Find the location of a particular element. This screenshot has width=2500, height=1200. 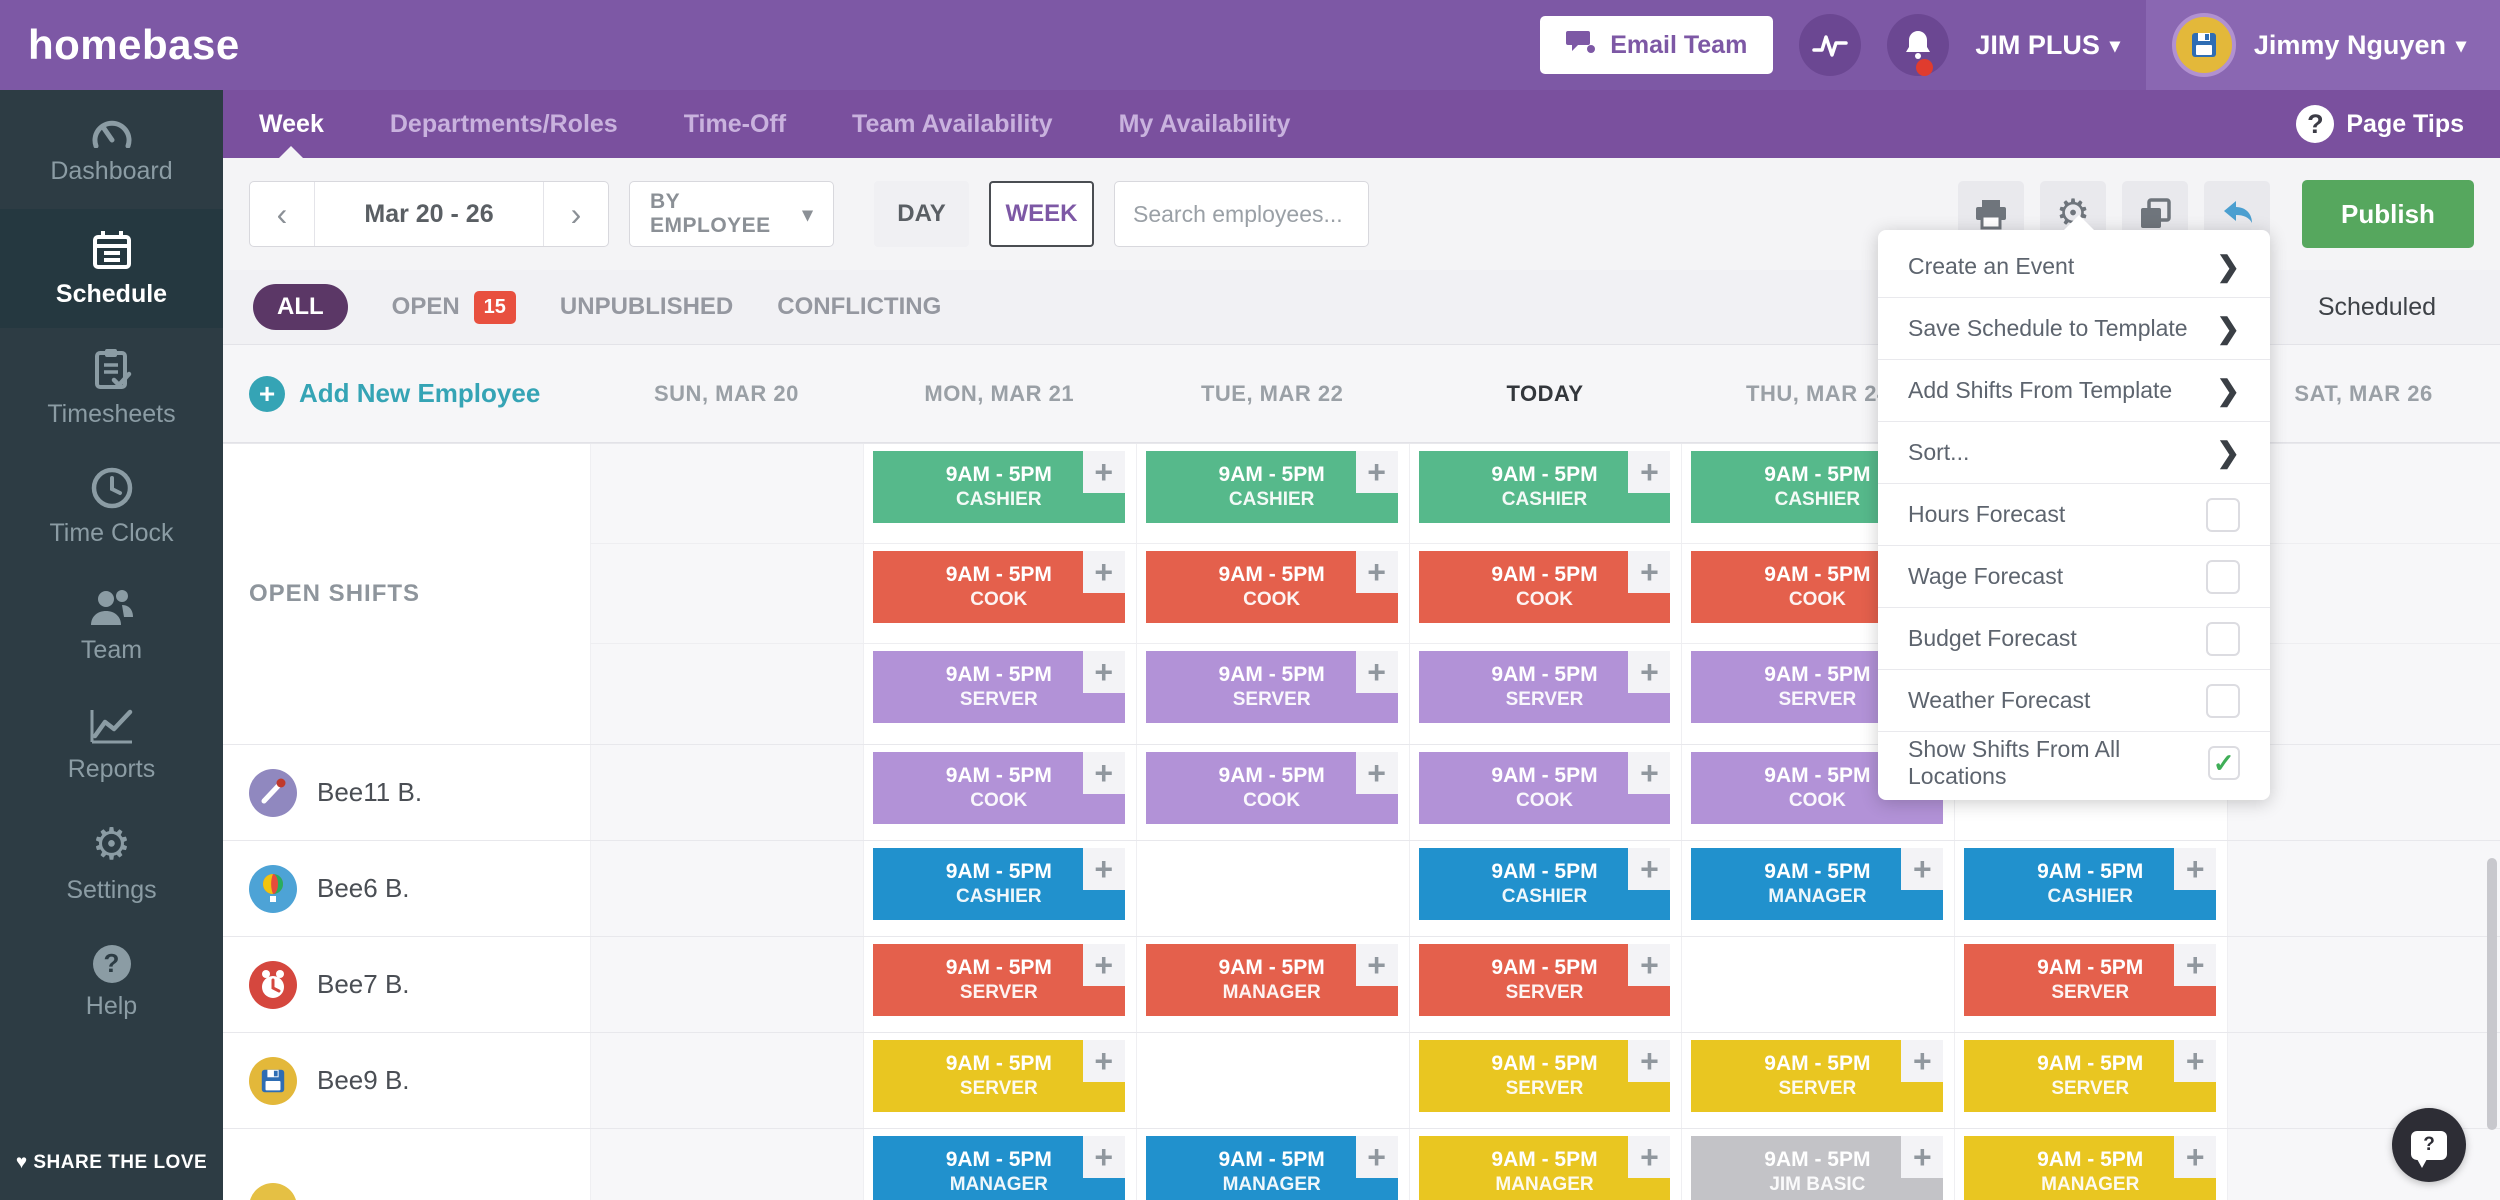

share-the-love-link: ♥ SHARE THE LOVE is located at coordinates (111, 1163).